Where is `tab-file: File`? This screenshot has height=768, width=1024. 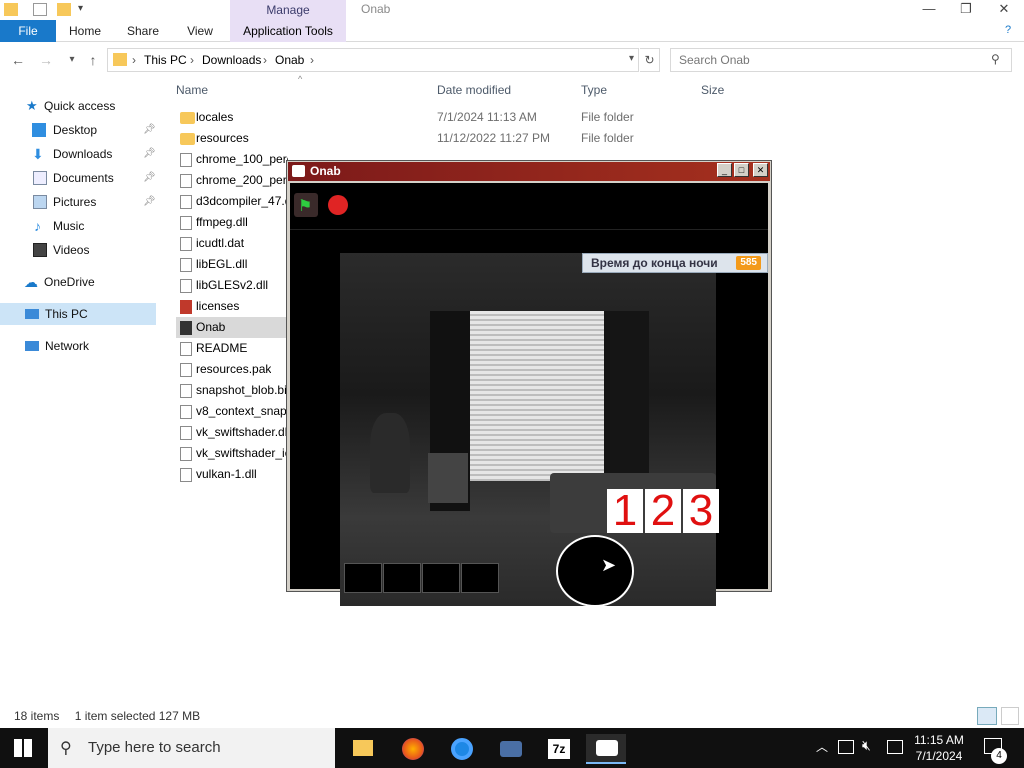
tab-file: File is located at coordinates (28, 31).